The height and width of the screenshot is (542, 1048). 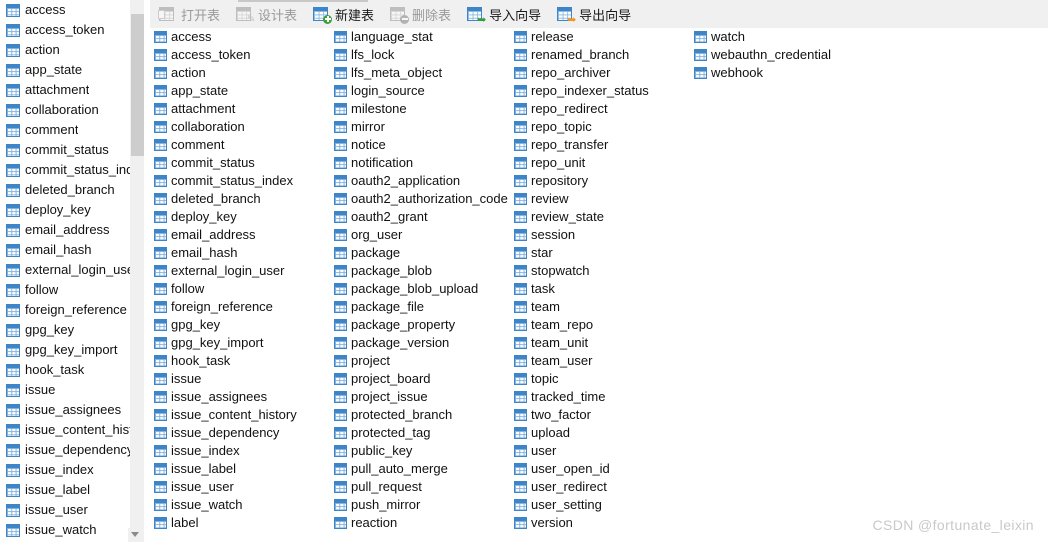 I want to click on import-wizard-button: ➥ 导入向导, so click(x=504, y=14).